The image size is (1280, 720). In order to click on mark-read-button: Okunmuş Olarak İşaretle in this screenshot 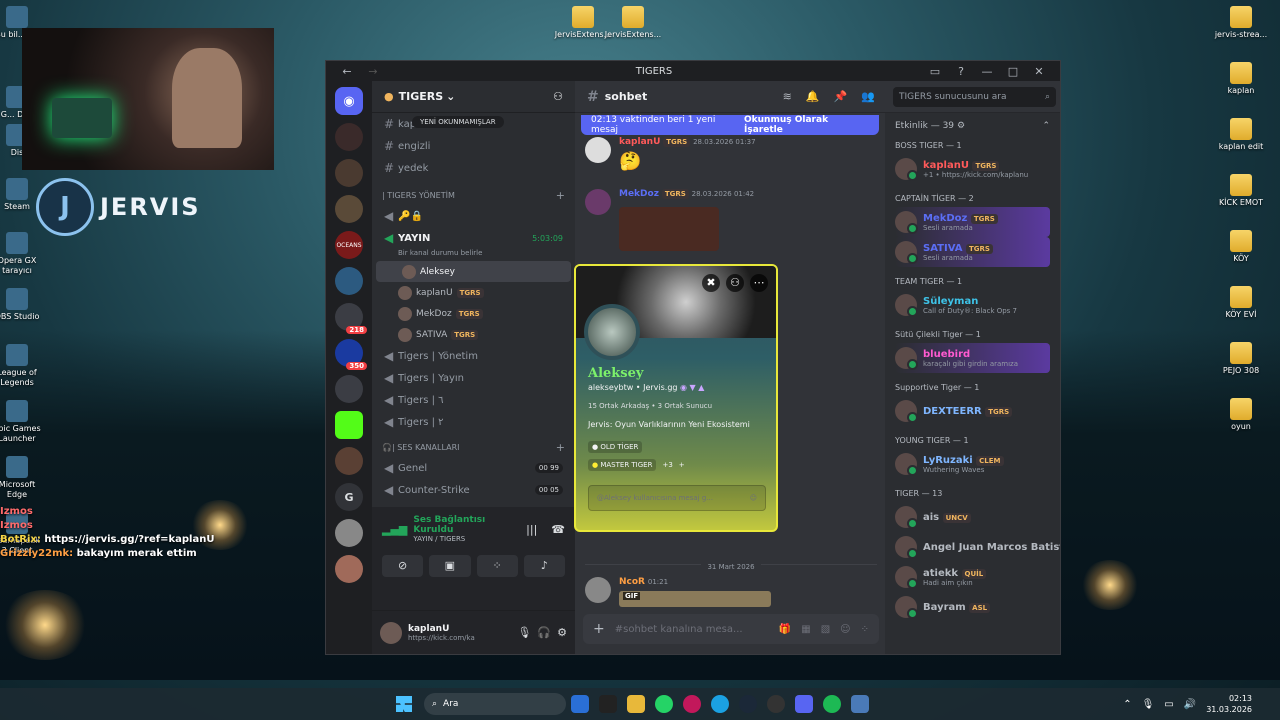, I will do `click(806, 125)`.